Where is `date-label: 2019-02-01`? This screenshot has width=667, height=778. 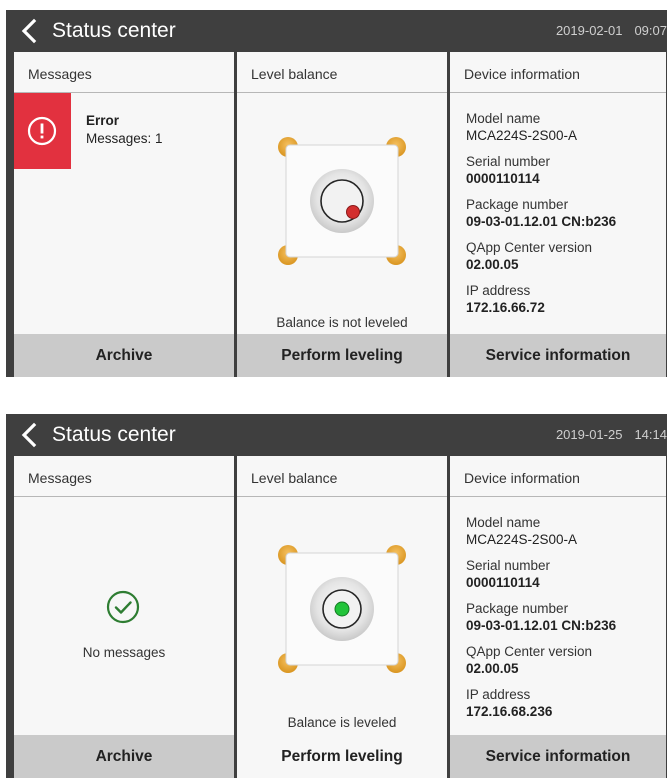
date-label: 2019-02-01 is located at coordinates (589, 30).